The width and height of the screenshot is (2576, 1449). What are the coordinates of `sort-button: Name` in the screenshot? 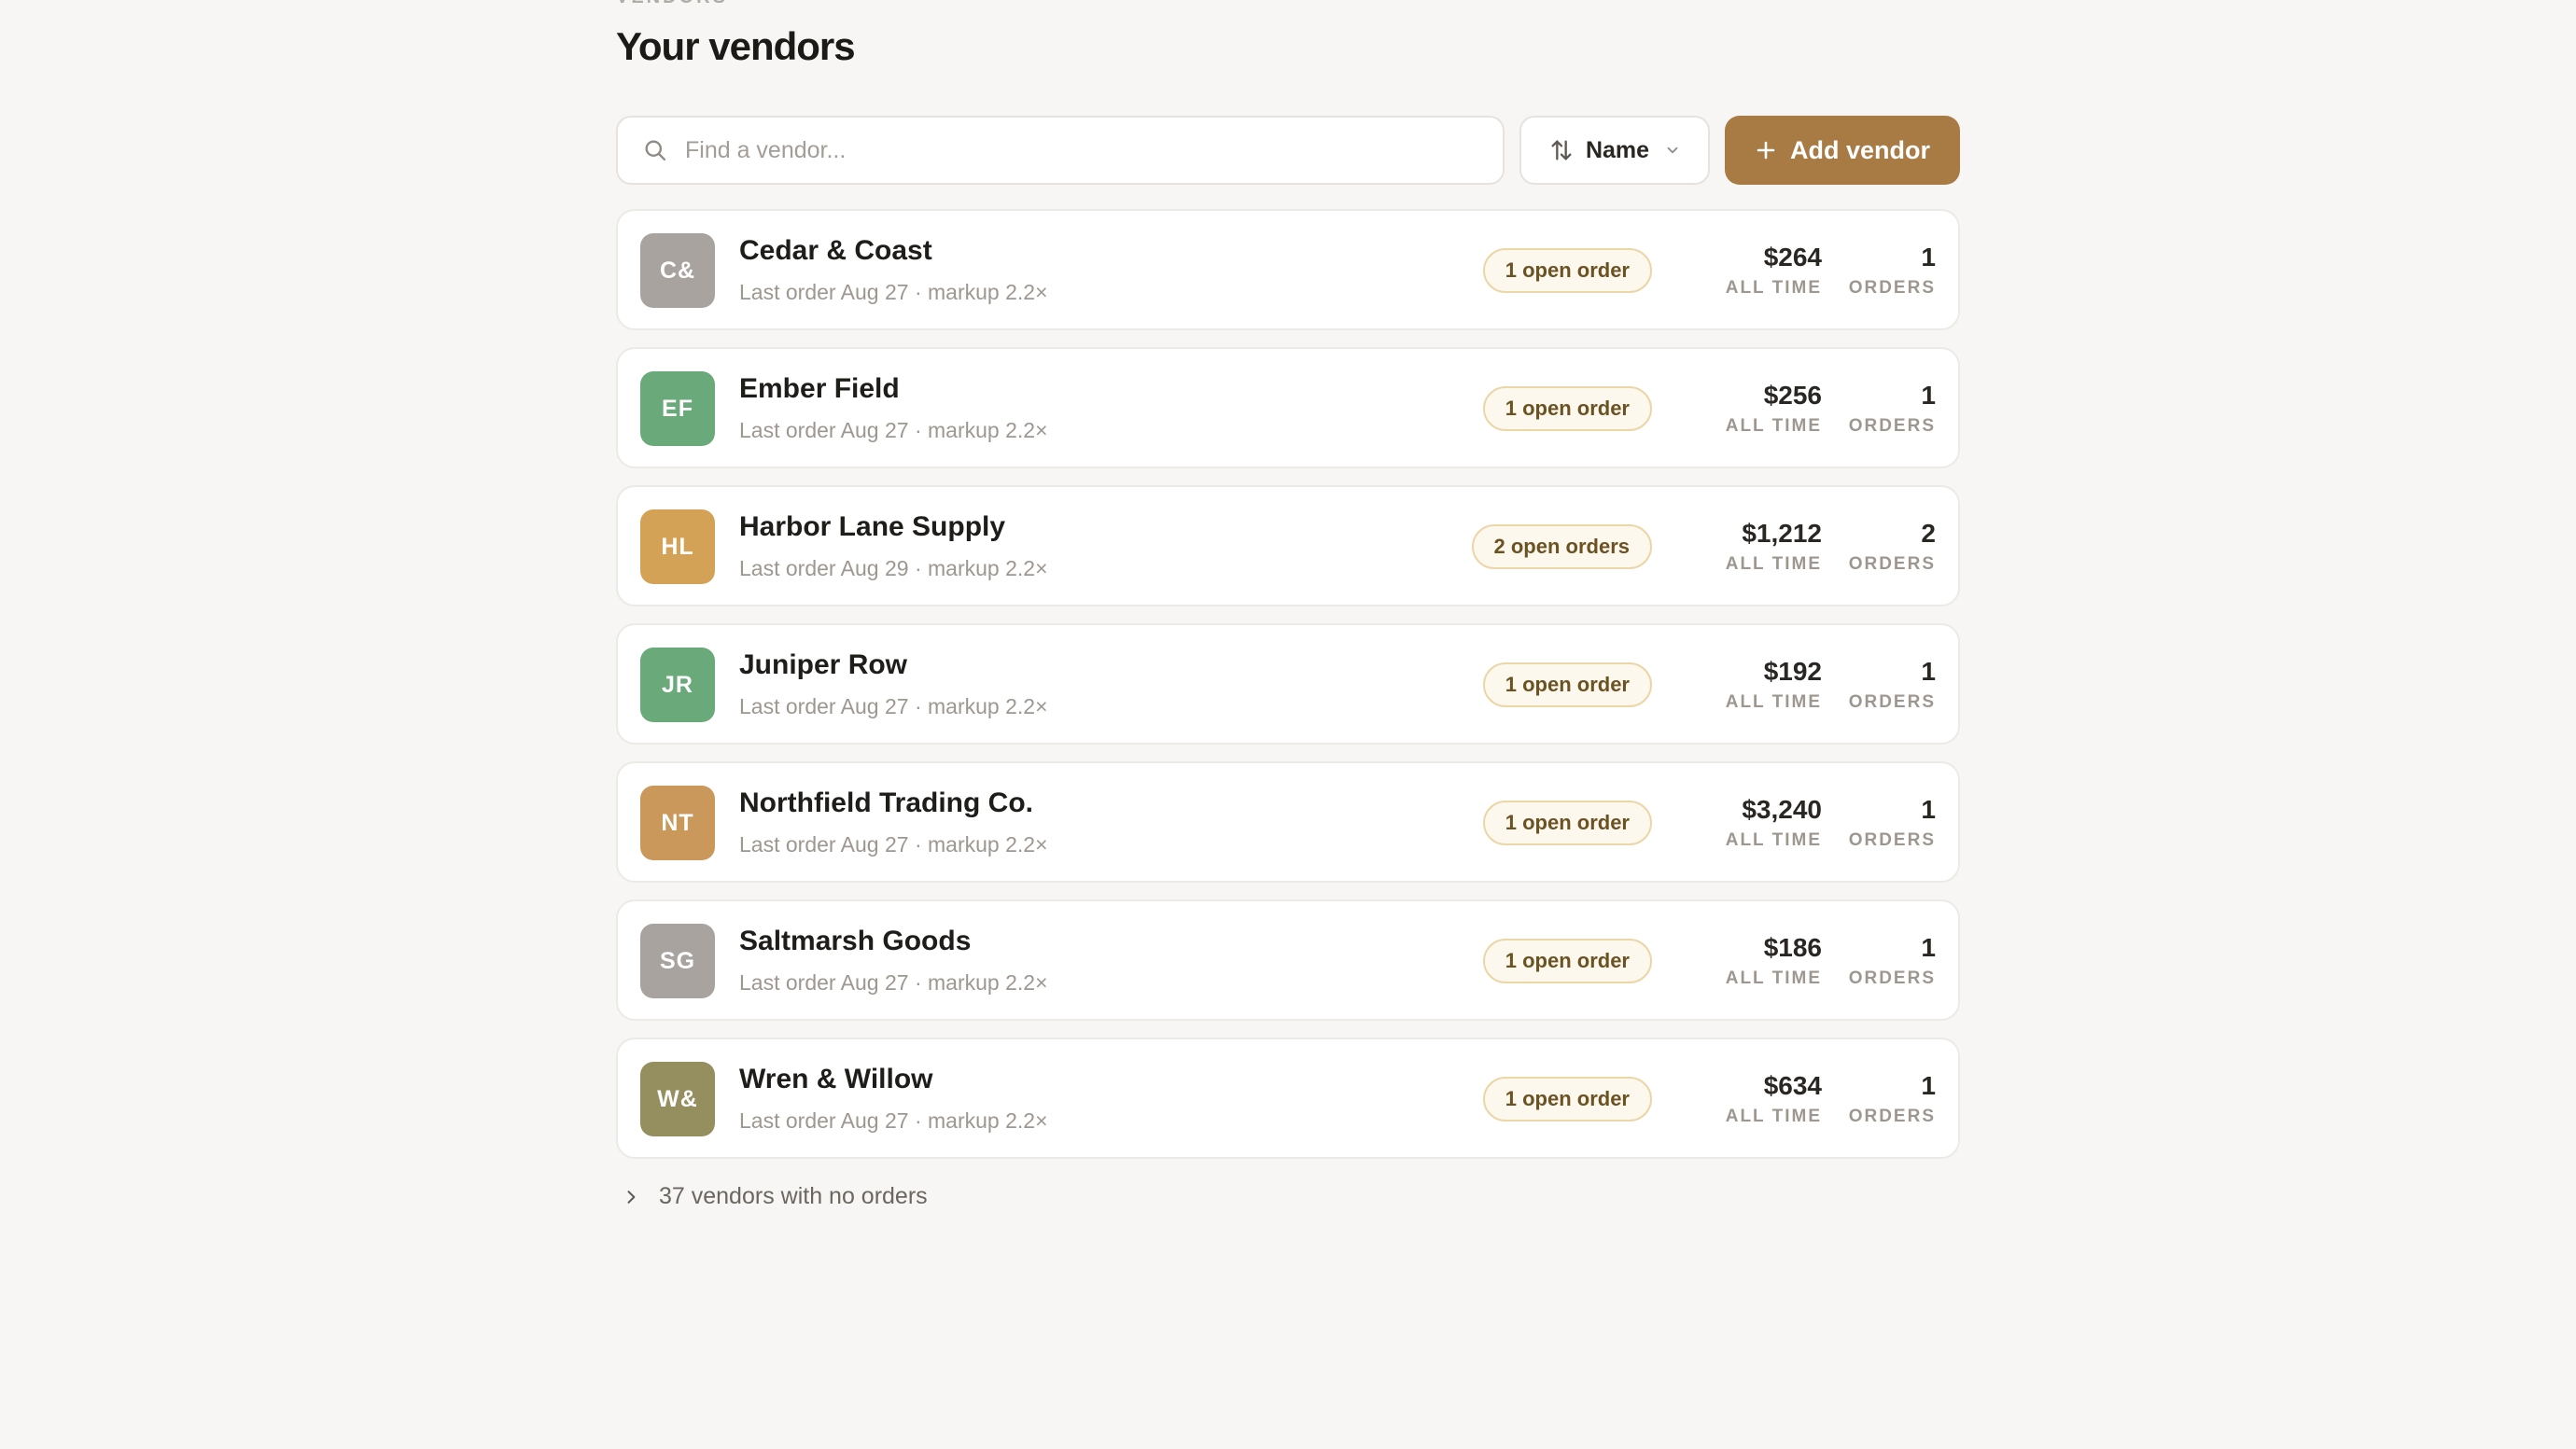 It's located at (1614, 150).